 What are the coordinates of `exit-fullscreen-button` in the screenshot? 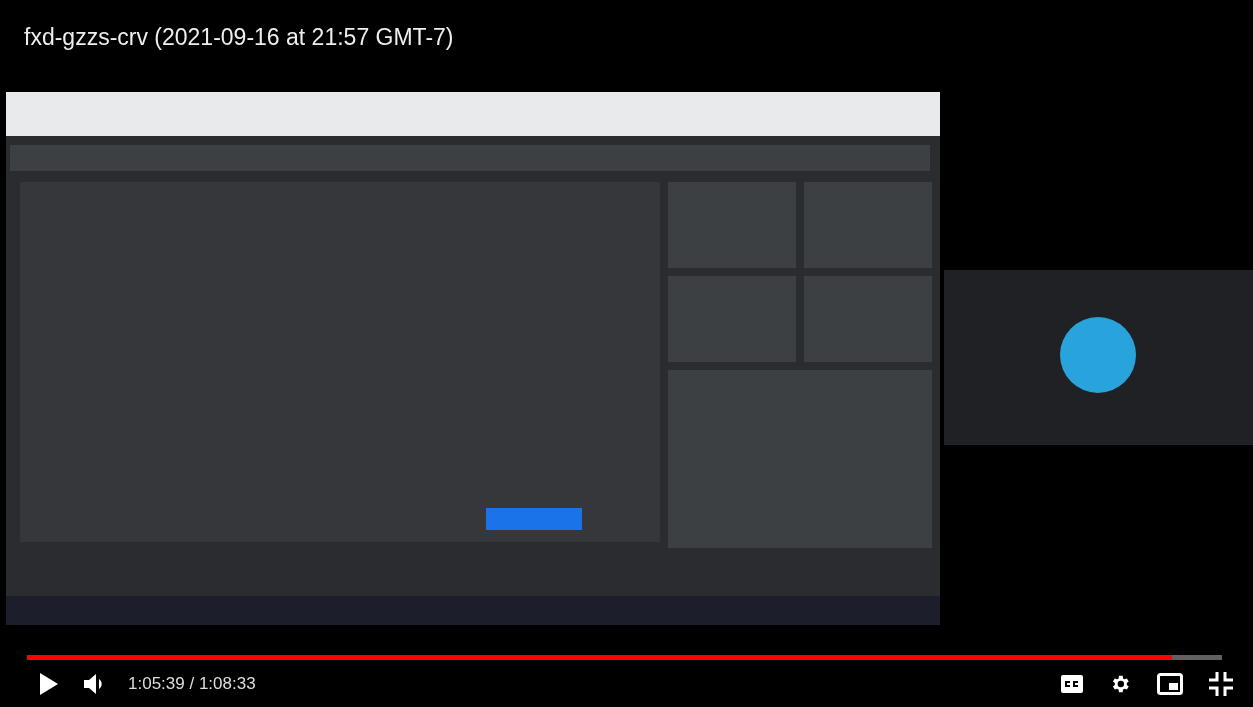 It's located at (1221, 683).